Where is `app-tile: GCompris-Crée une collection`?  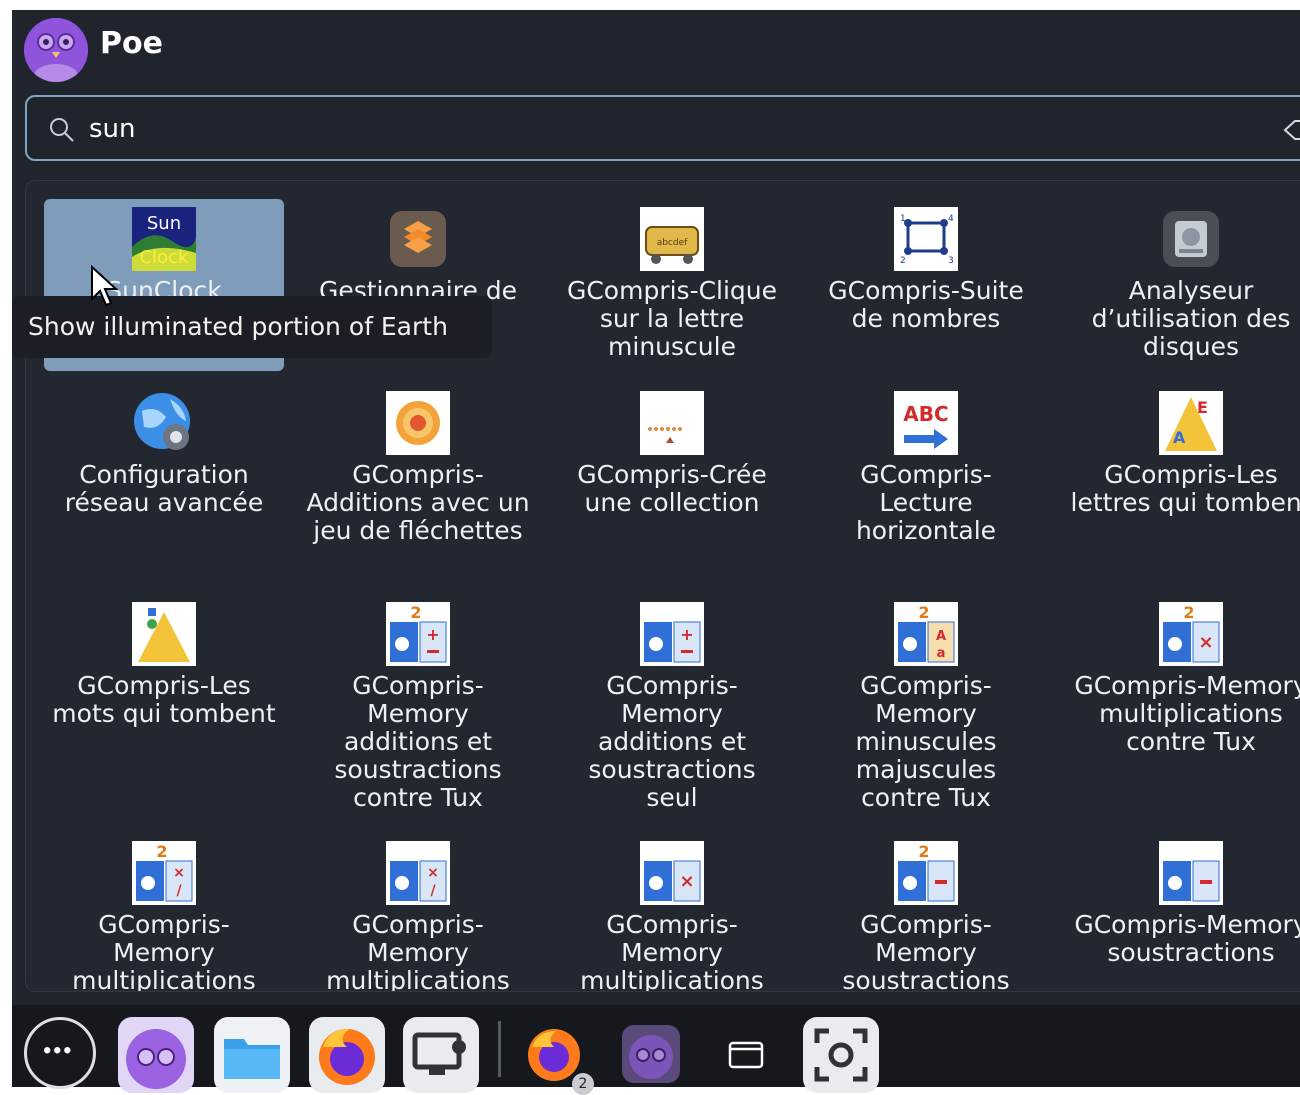
app-tile: GCompris-Crée une collection is located at coordinates (672, 454).